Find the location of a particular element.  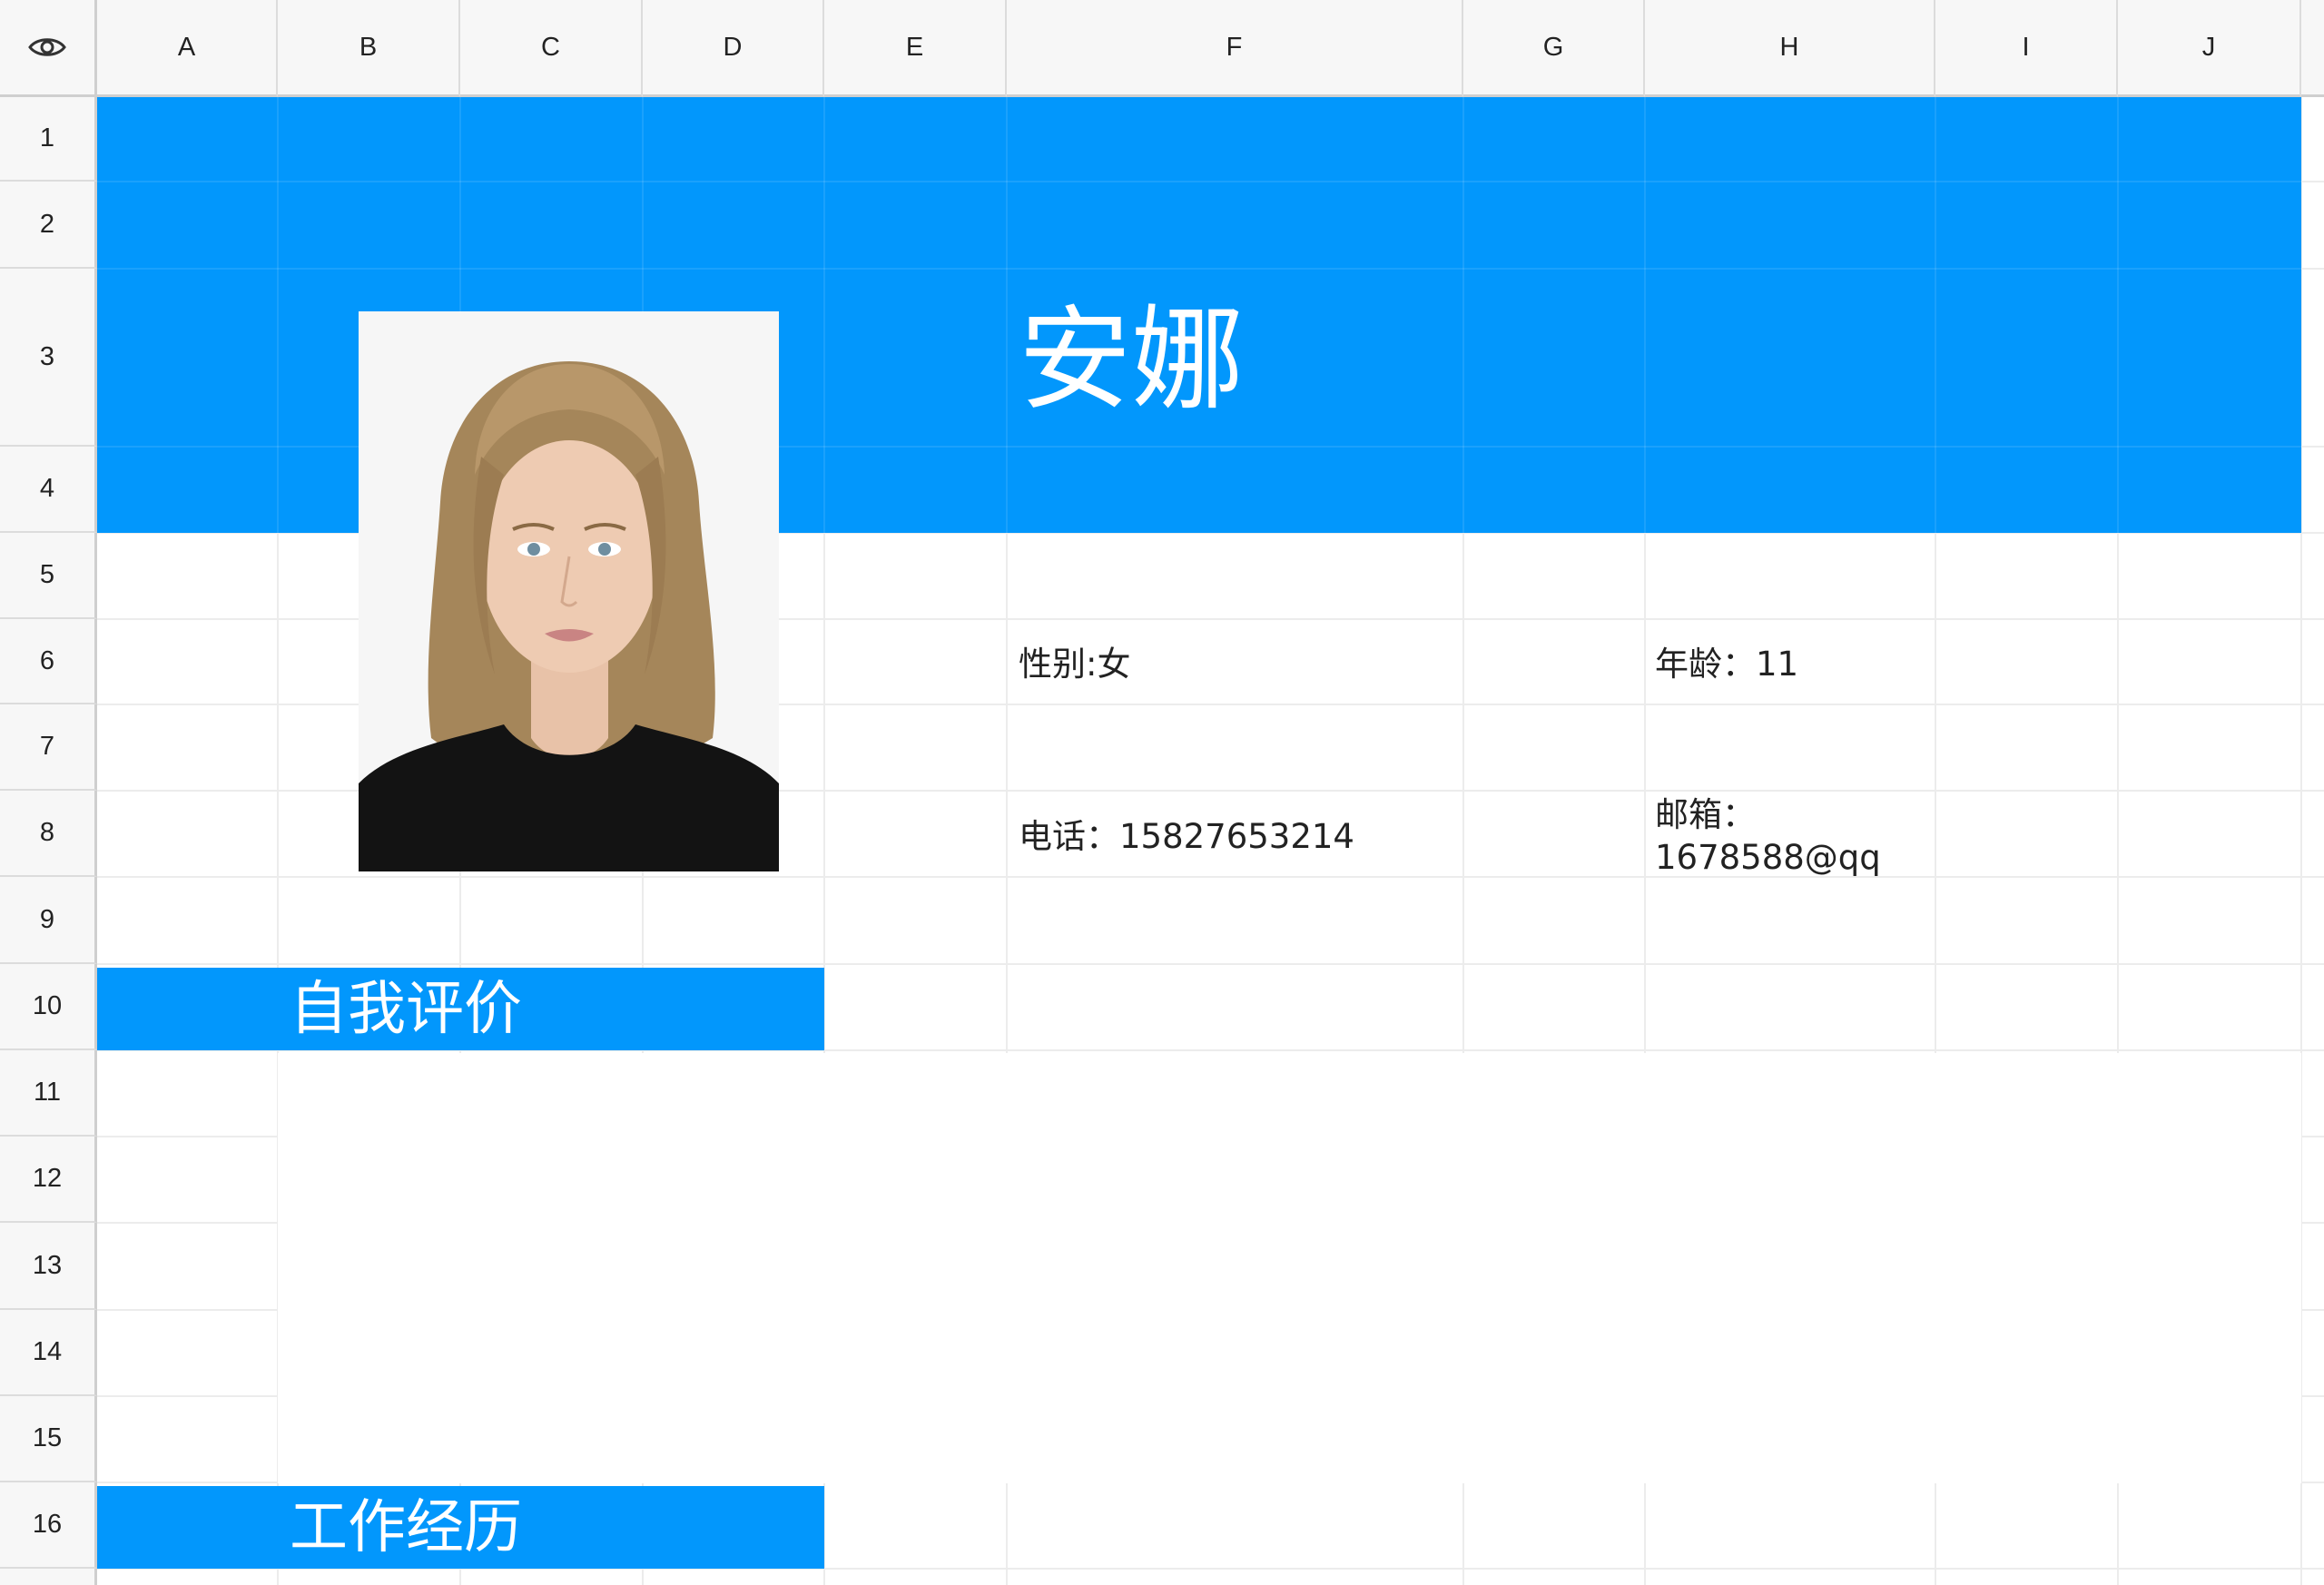

portrait-image is located at coordinates (569, 591).